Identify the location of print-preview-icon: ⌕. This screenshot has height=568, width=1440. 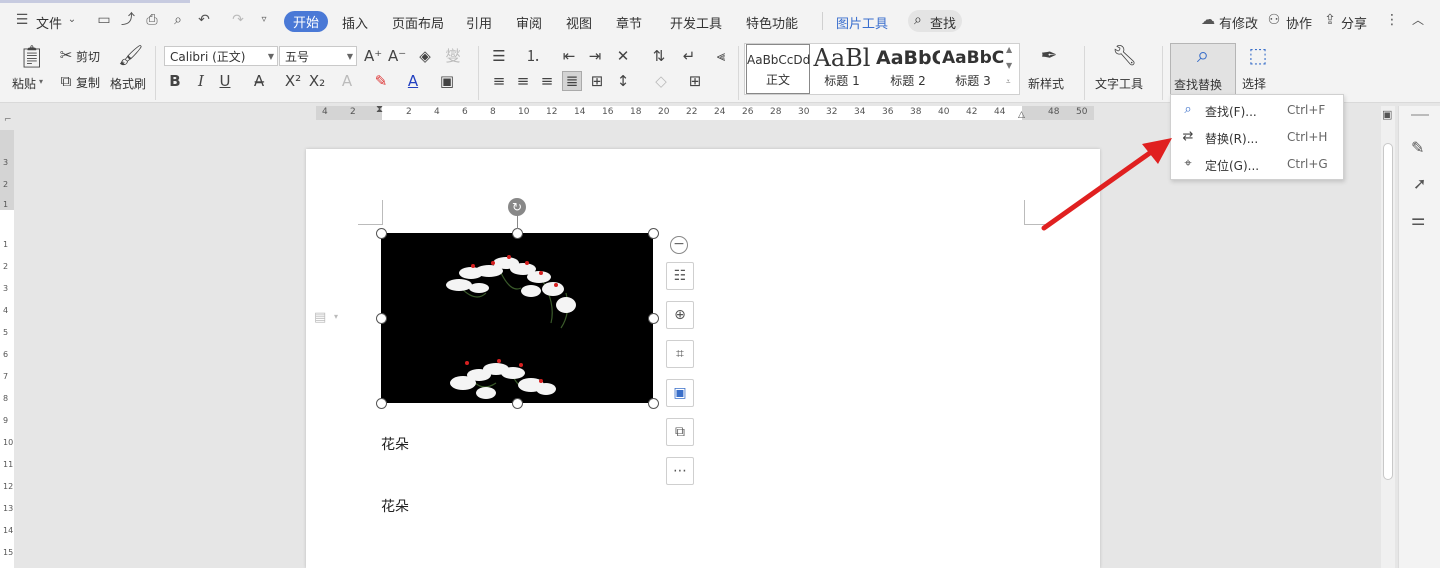
(178, 20).